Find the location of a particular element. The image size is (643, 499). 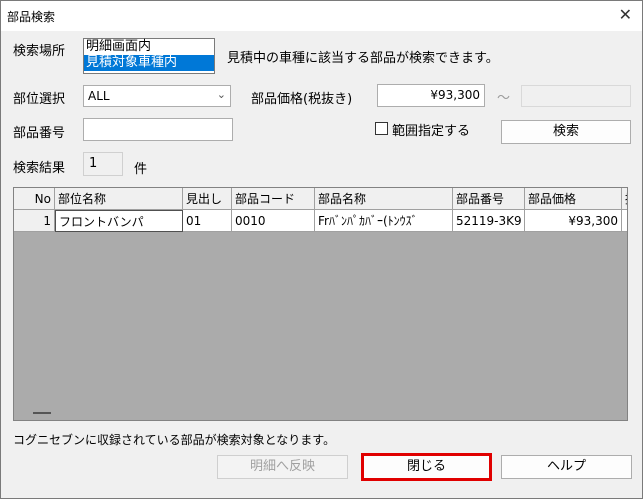

window-title: 部品検索 is located at coordinates (31, 17).